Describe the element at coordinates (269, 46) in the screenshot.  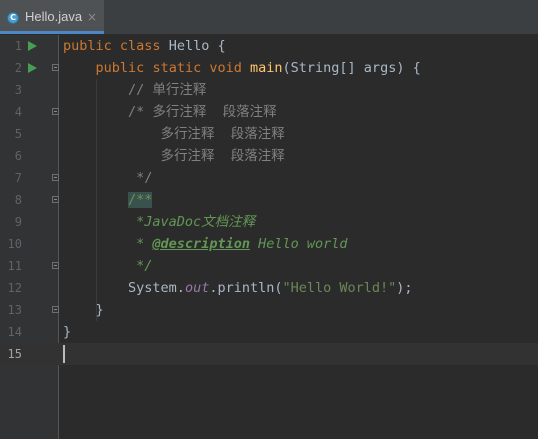
I see `code-line: 1 public class Hello {` at that location.